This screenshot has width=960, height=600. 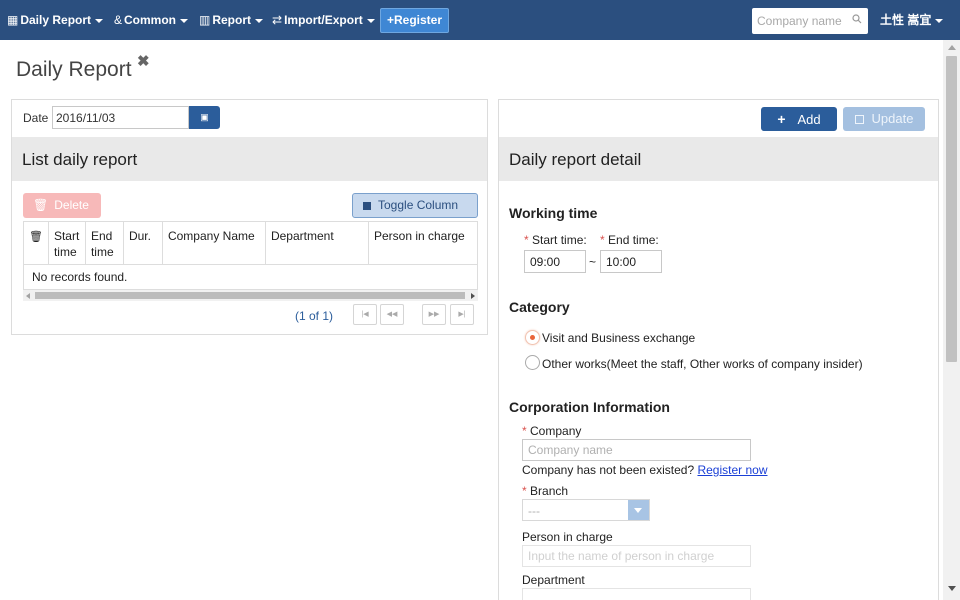 What do you see at coordinates (28, 296) in the screenshot?
I see `scroll-left-icon` at bounding box center [28, 296].